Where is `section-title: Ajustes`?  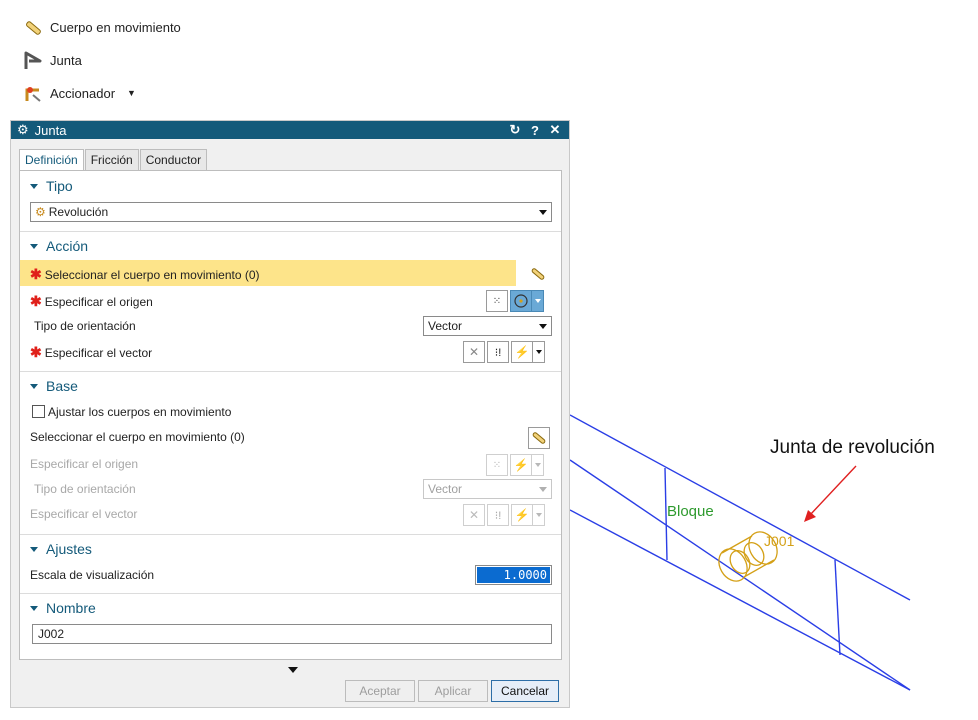 section-title: Ajustes is located at coordinates (69, 549).